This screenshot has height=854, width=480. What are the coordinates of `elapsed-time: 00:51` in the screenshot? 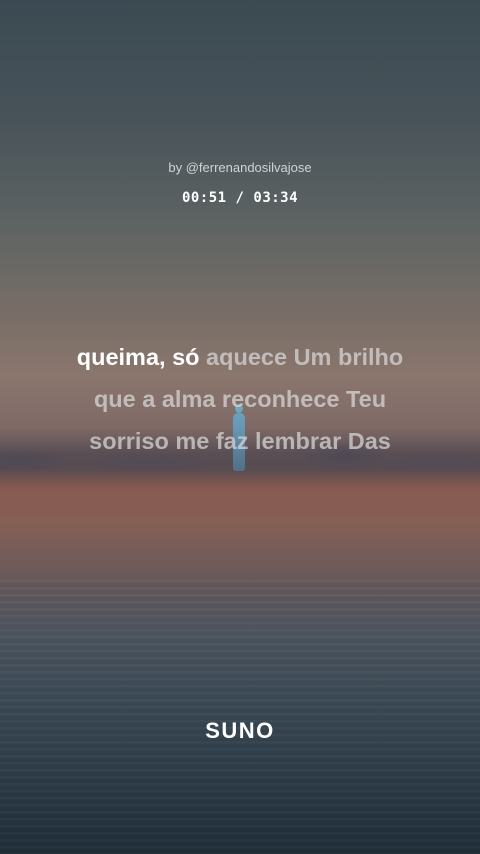 It's located at (204, 198).